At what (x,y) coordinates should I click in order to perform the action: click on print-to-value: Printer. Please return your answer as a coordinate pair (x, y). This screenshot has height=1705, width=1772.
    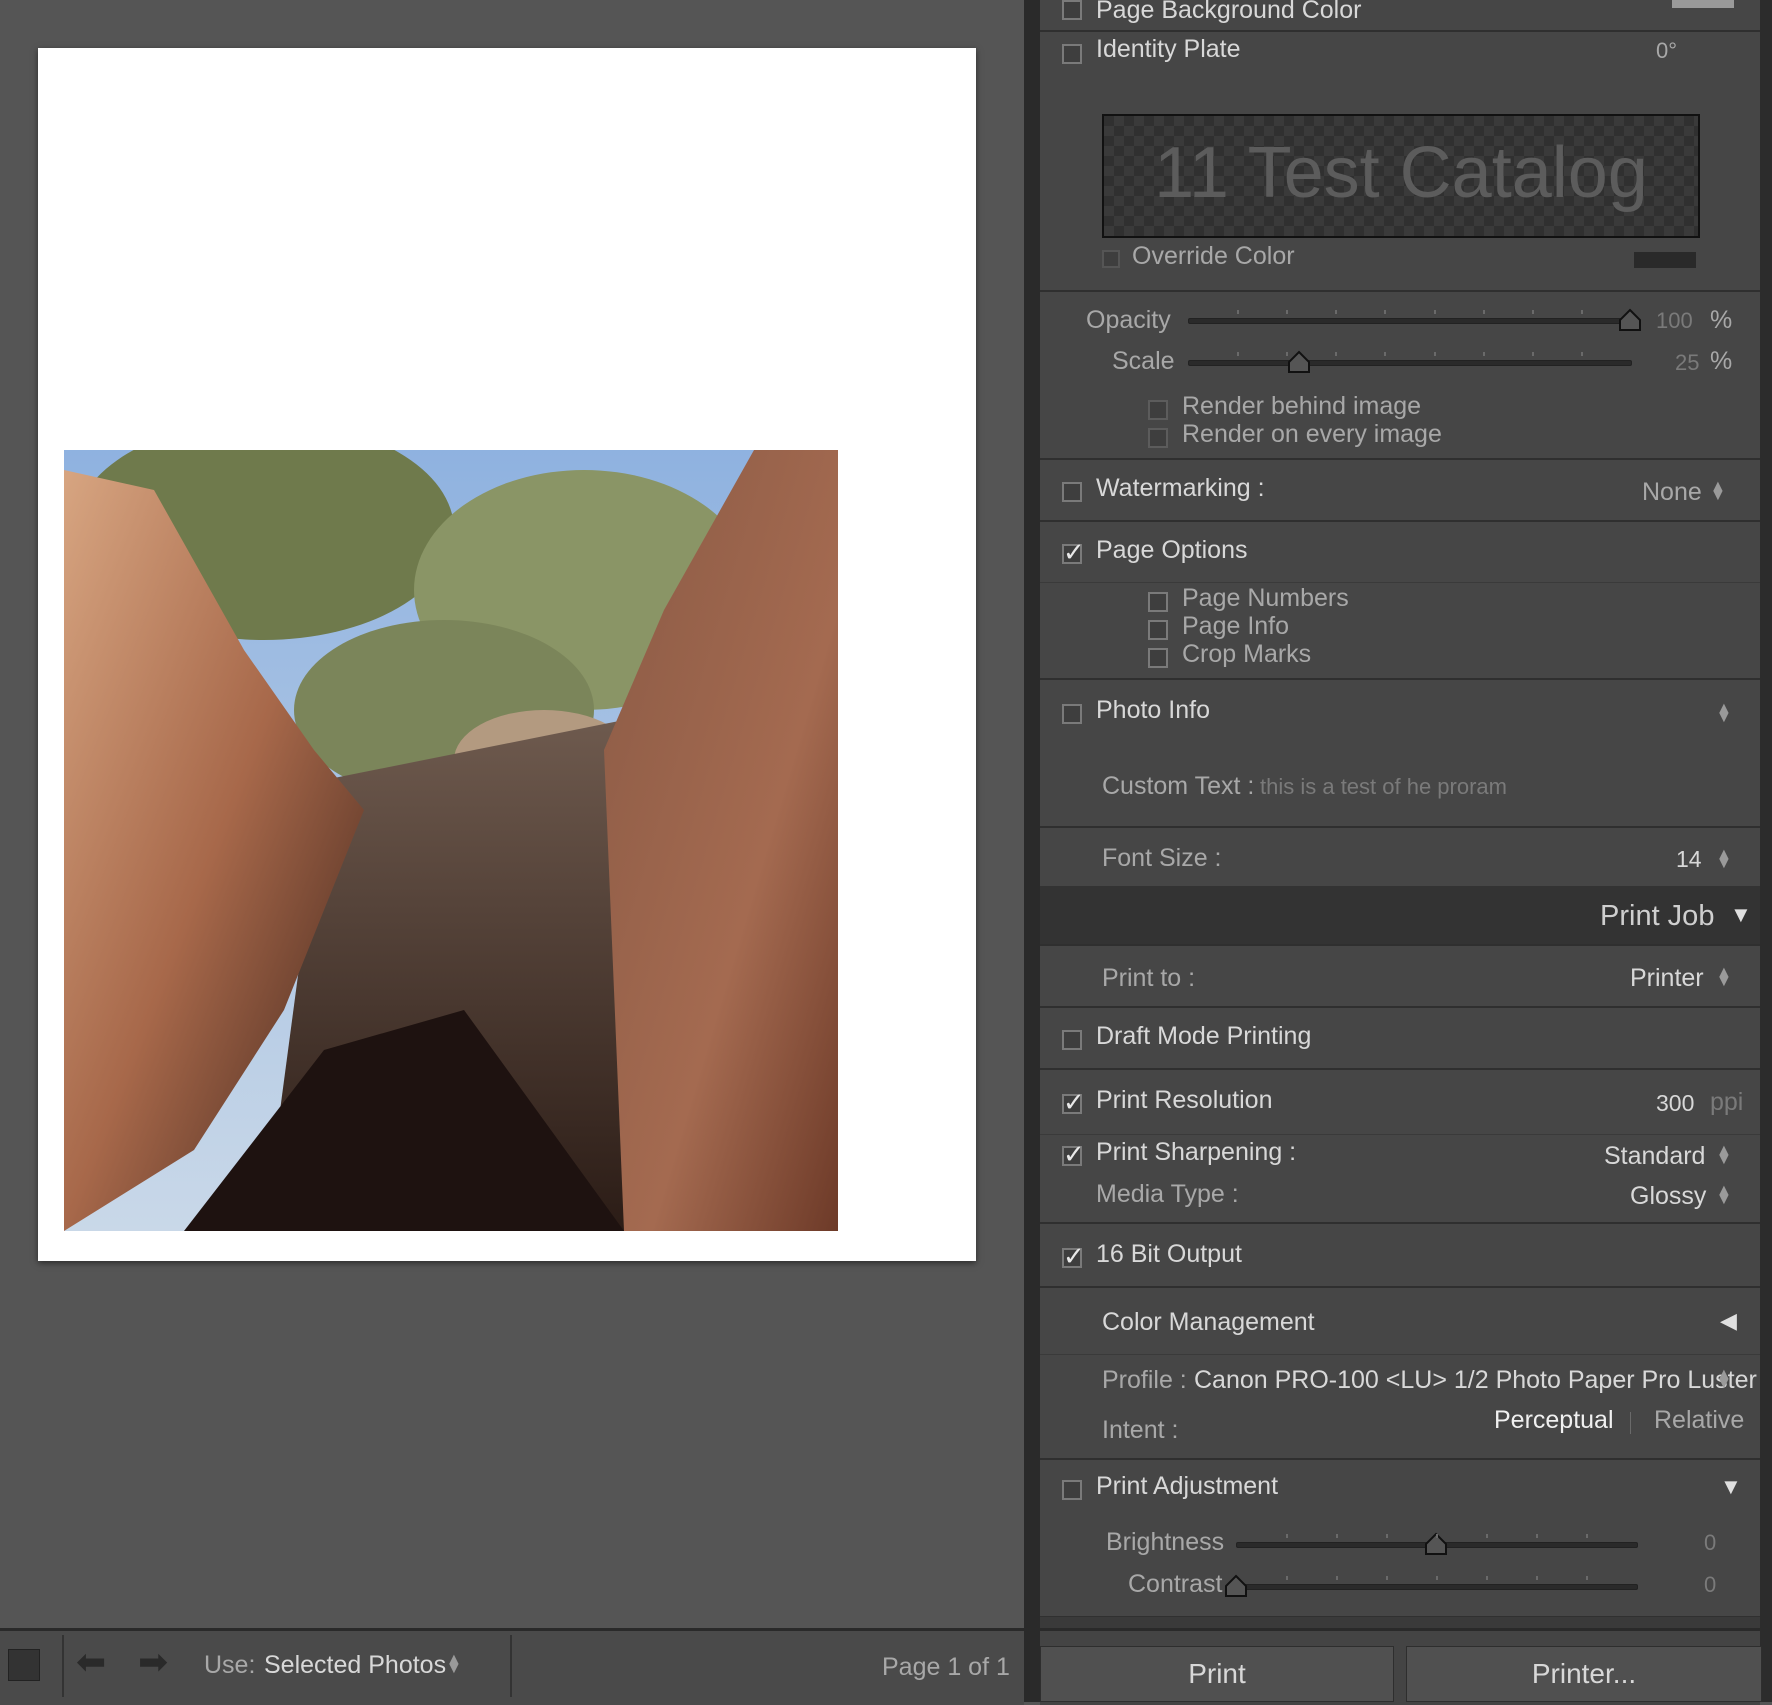
    Looking at the image, I should click on (1667, 978).